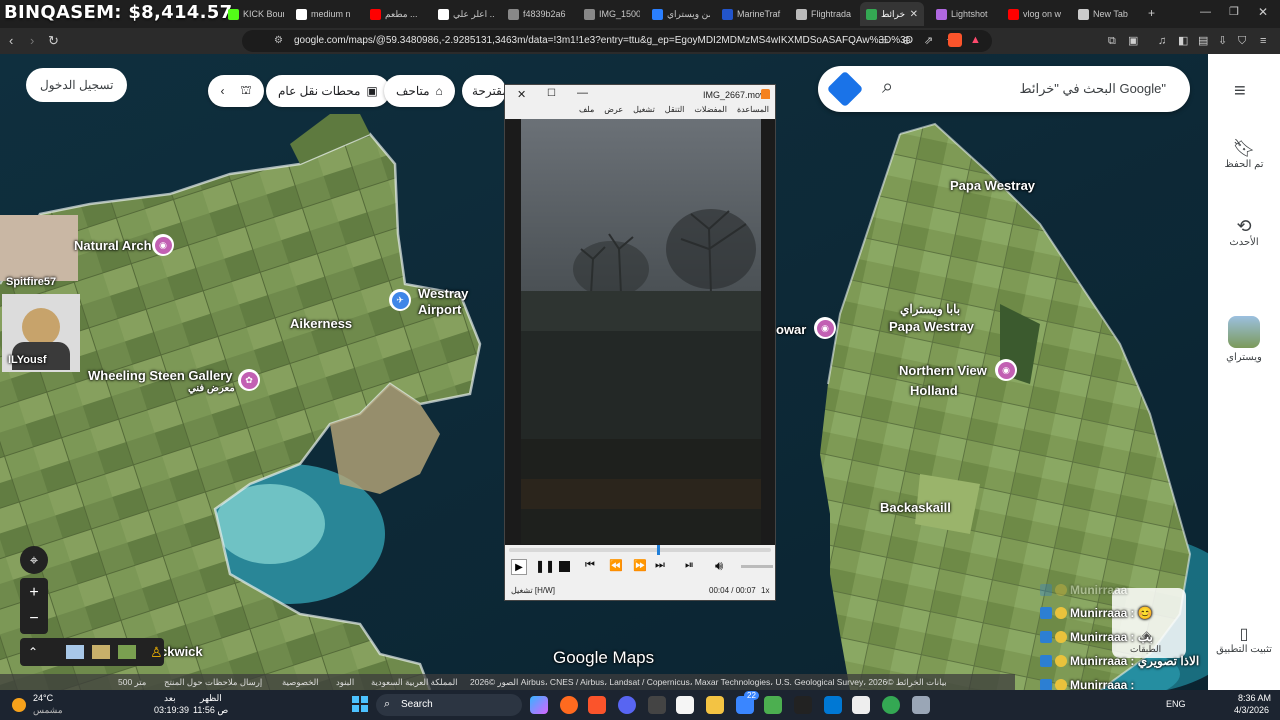 The width and height of the screenshot is (1280, 720). I want to click on country-link: المملكة العربية السعودية, so click(414, 682).